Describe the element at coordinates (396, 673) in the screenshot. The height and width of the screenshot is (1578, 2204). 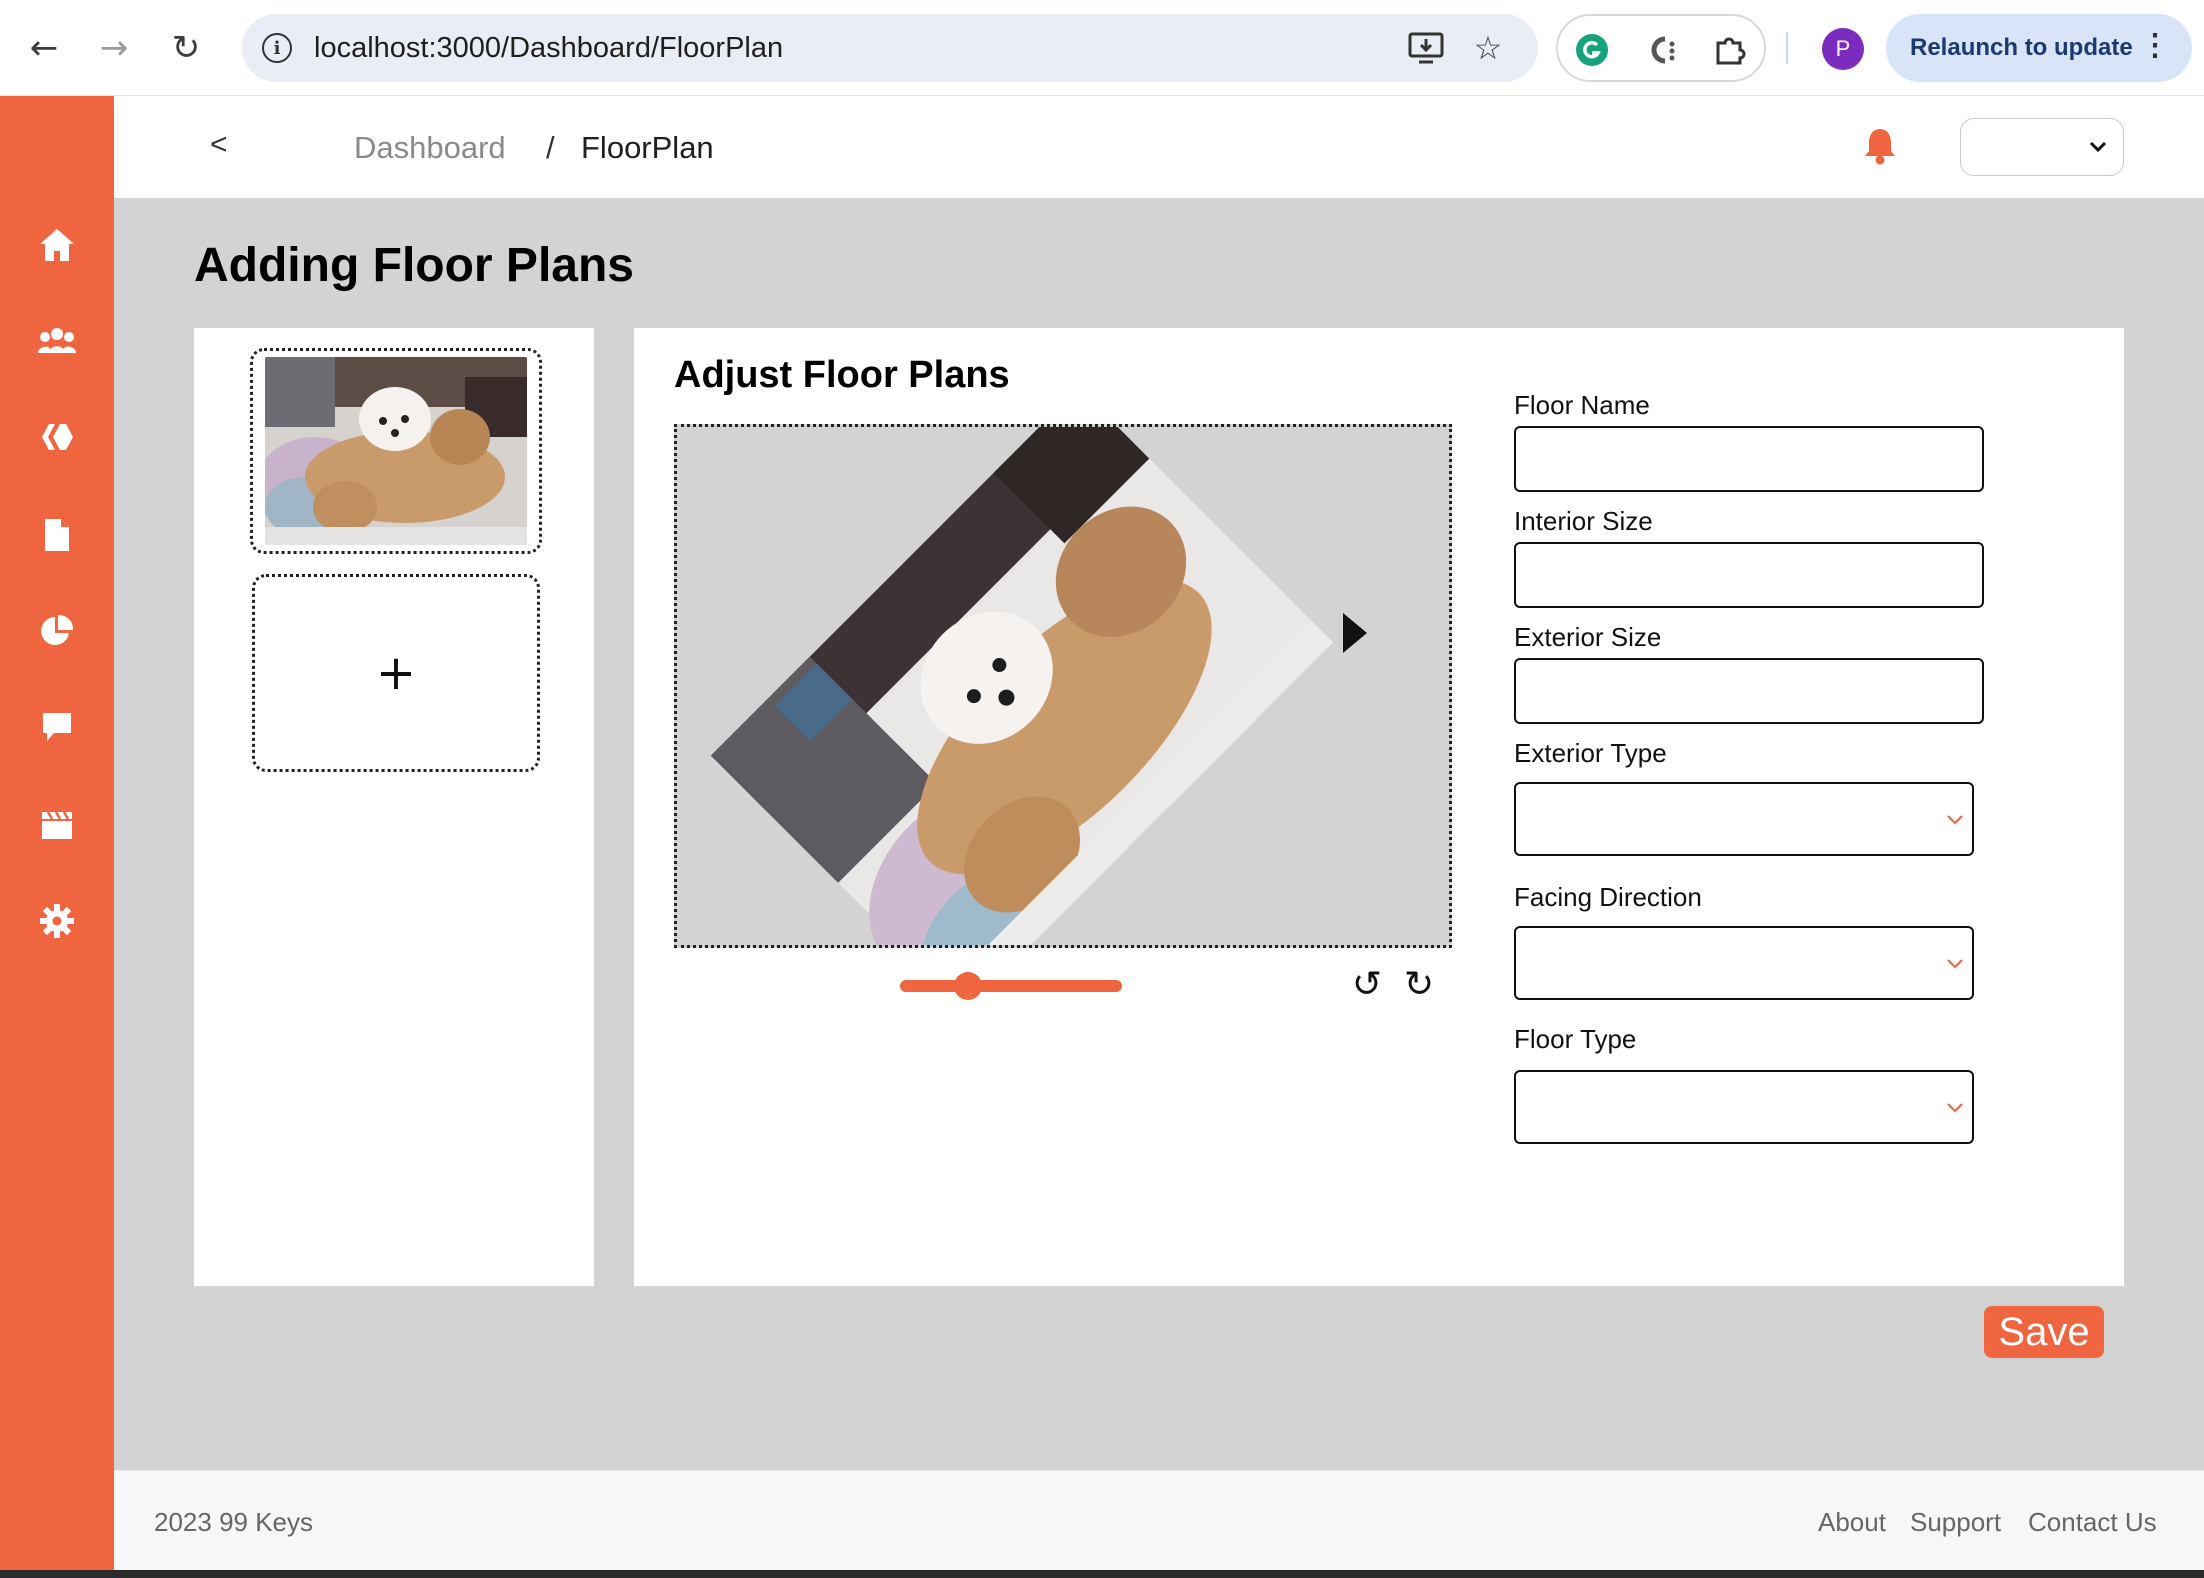
I see `add-floor-plan-button: +` at that location.